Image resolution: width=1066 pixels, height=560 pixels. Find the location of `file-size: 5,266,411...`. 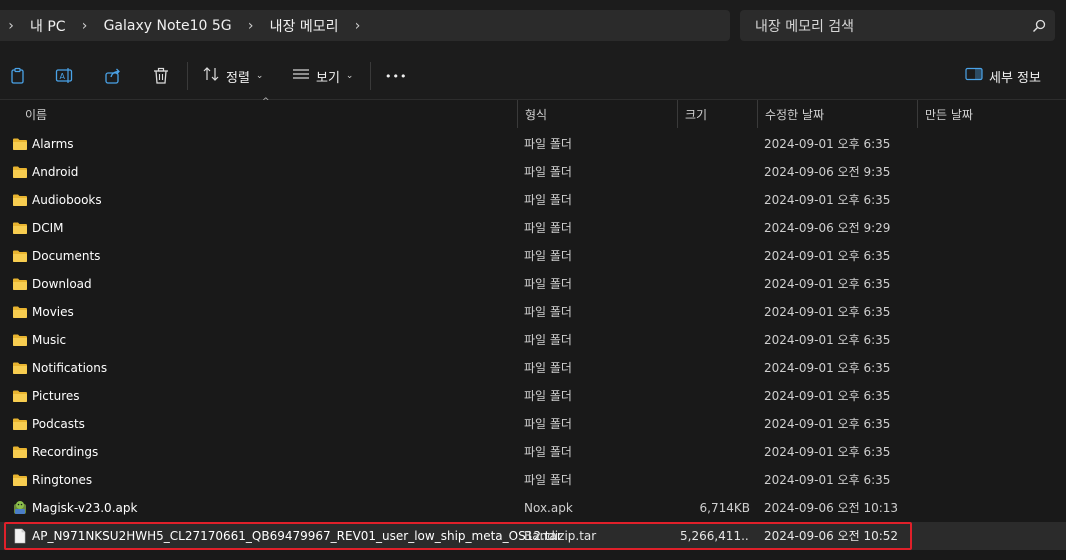

file-size: 5,266,411... is located at coordinates (715, 536).